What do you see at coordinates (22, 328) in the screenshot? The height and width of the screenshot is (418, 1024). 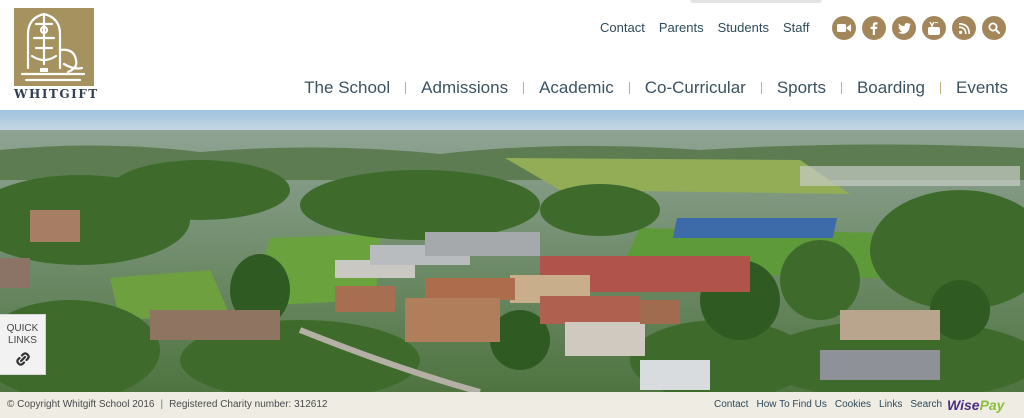 I see `quick-links-label-line1: QUICK` at bounding box center [22, 328].